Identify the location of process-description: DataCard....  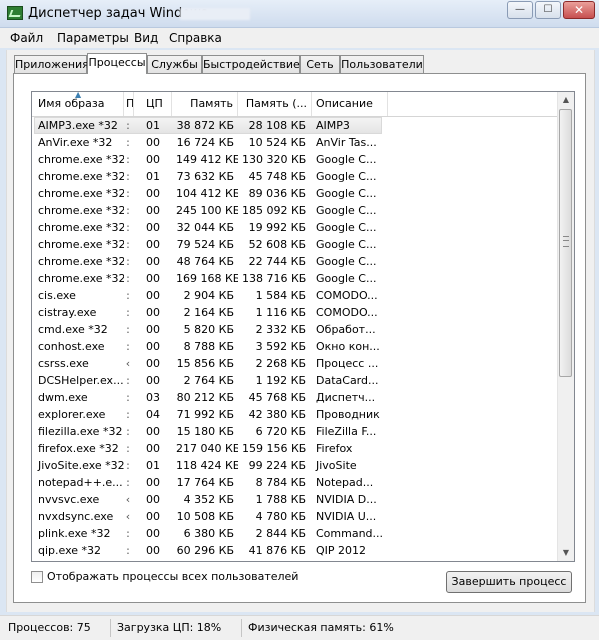
(347, 380).